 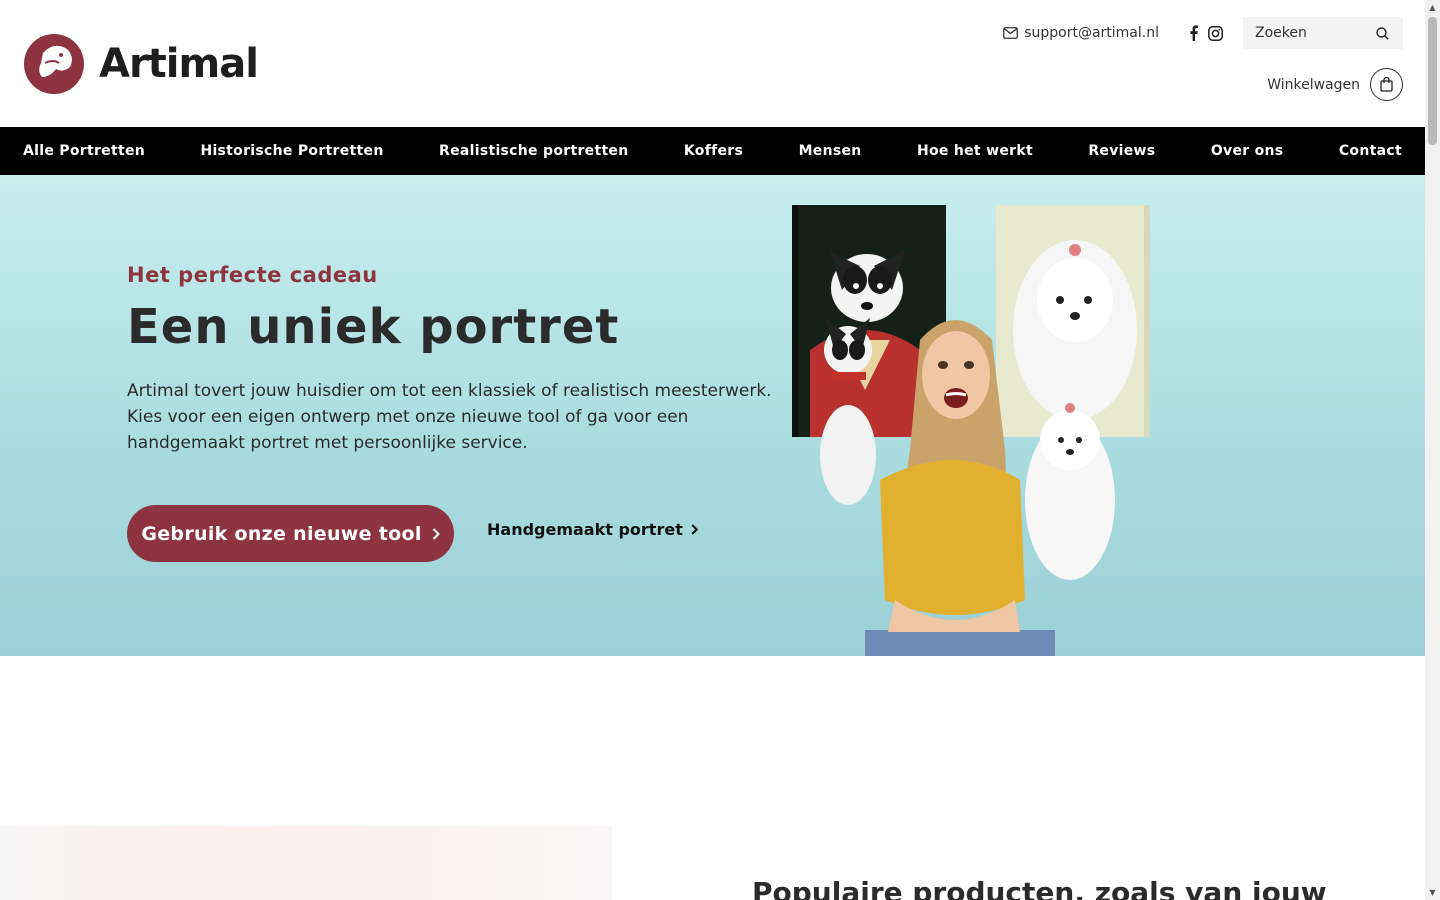 I want to click on header-utility: support@artimal.nl, so click(x=1203, y=33).